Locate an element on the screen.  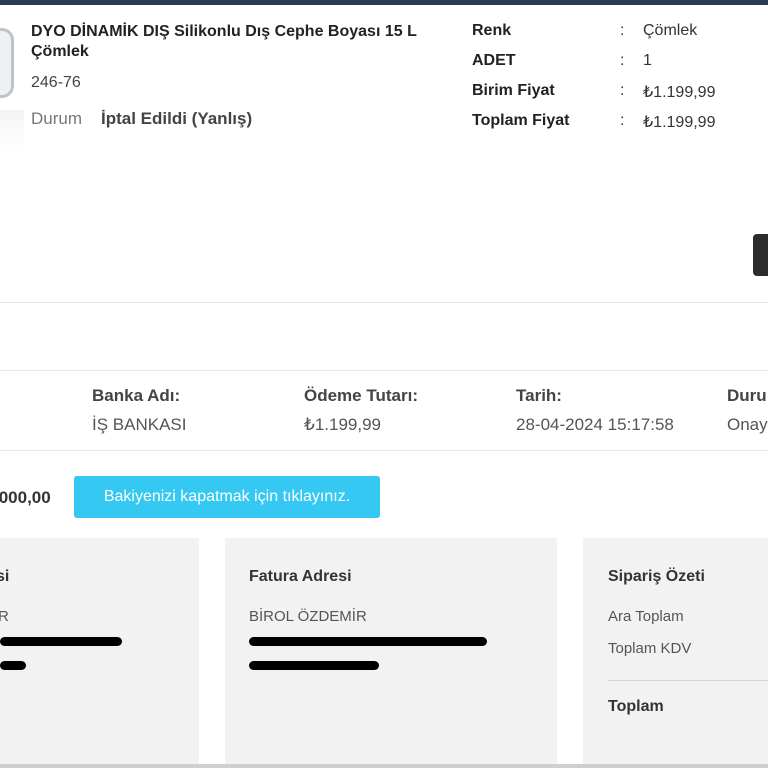
payment-date-field: Tarih: 28-04-2024 15:17:58 is located at coordinates (595, 410).